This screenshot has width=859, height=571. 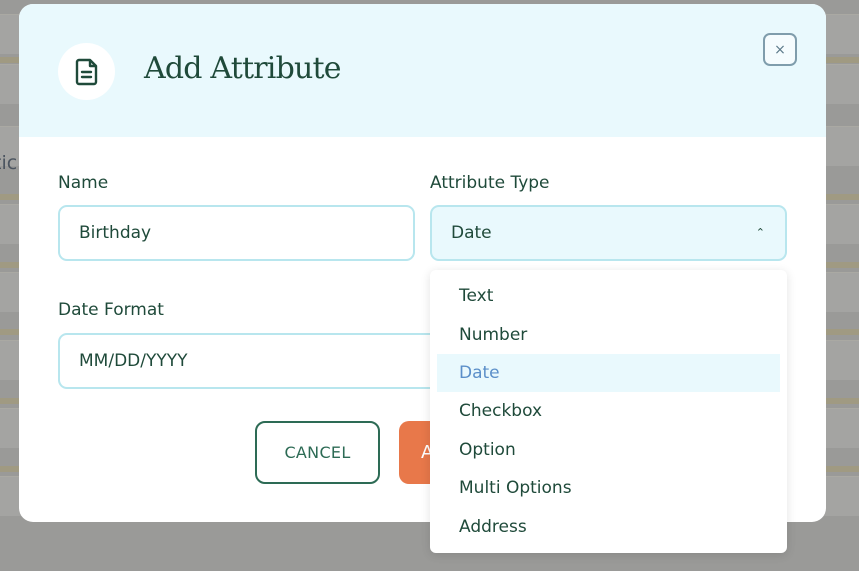 I want to click on date-format-input: MM/DD/YYYY, so click(x=268, y=361).